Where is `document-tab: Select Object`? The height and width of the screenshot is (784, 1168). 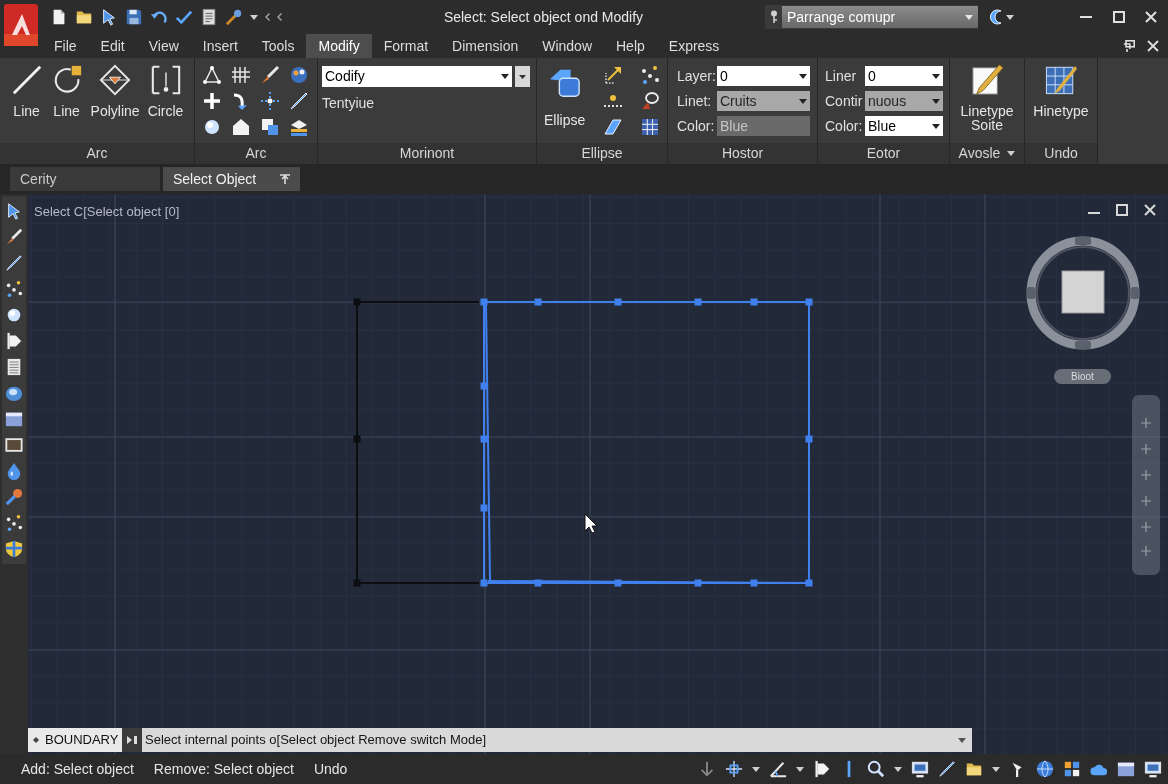
document-tab: Select Object is located at coordinates (231, 179).